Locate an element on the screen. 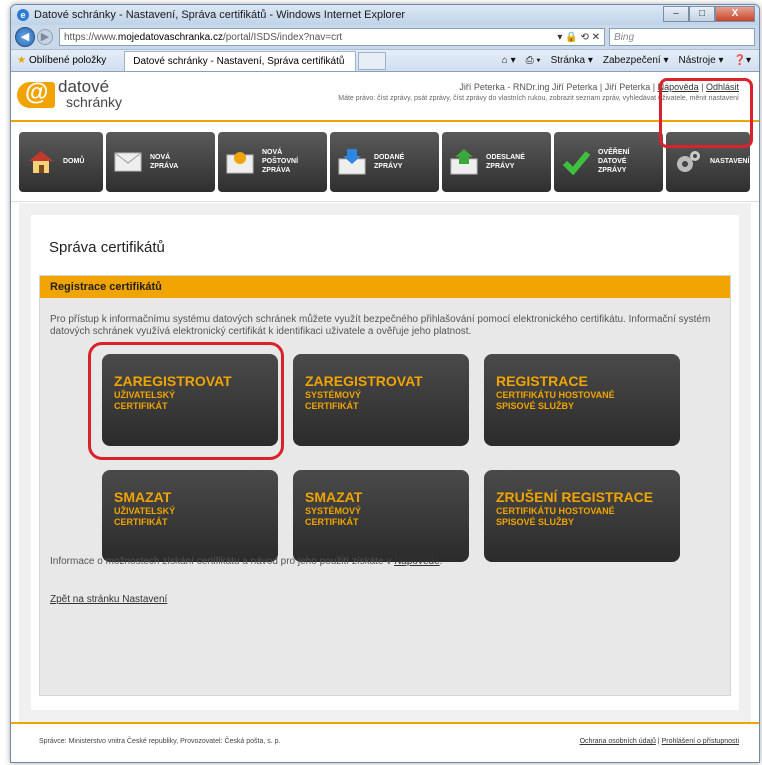 The image size is (762, 765). menu-home-label: DOMŮ is located at coordinates (74, 161).